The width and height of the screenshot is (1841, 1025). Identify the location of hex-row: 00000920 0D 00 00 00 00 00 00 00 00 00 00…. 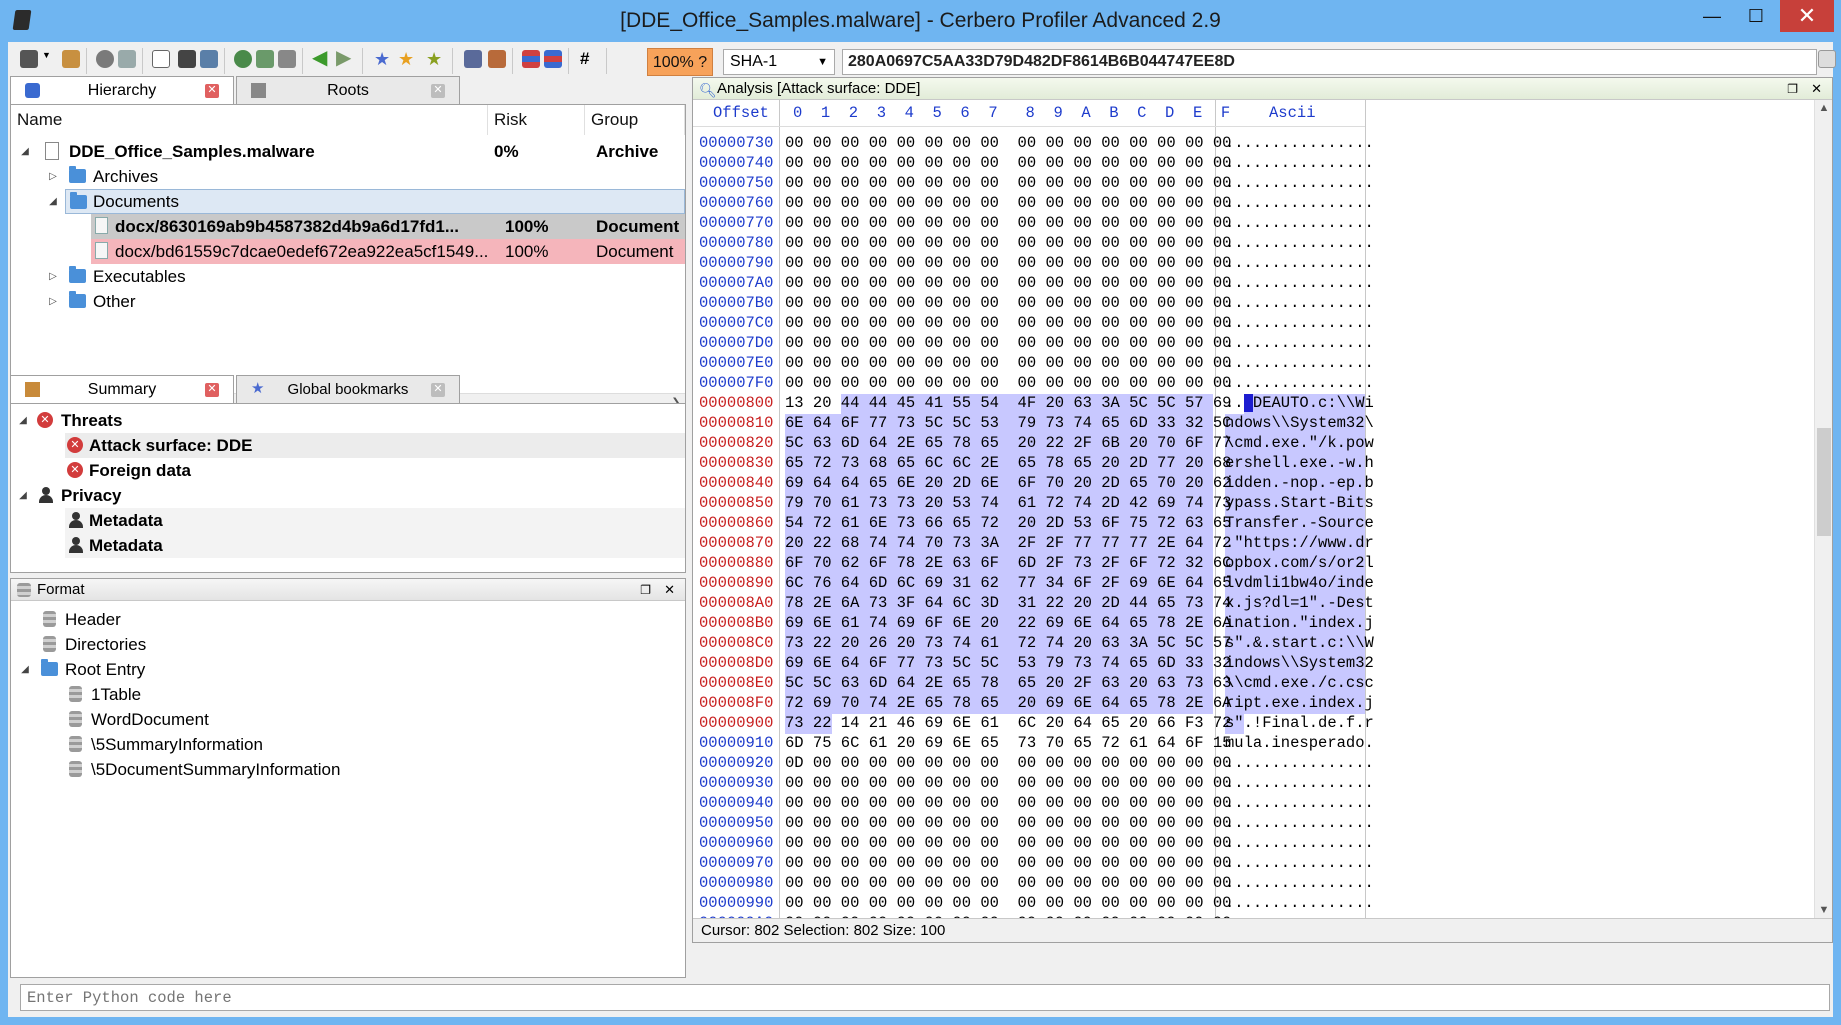
(1033, 763).